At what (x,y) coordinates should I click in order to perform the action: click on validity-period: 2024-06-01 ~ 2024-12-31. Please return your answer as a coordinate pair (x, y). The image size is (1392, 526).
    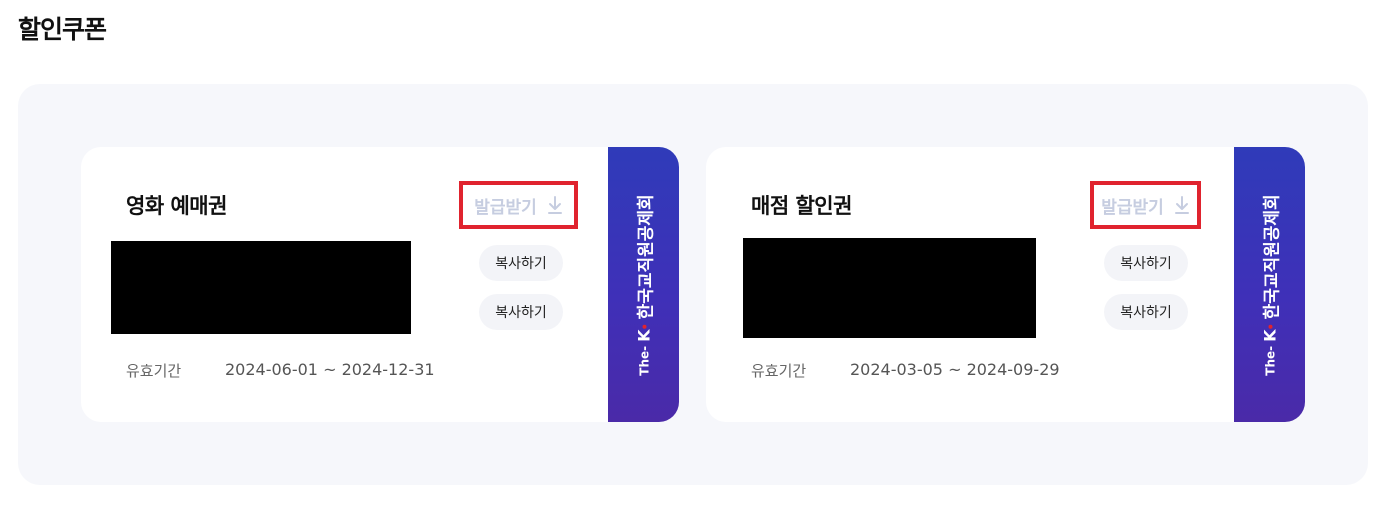
    Looking at the image, I should click on (330, 369).